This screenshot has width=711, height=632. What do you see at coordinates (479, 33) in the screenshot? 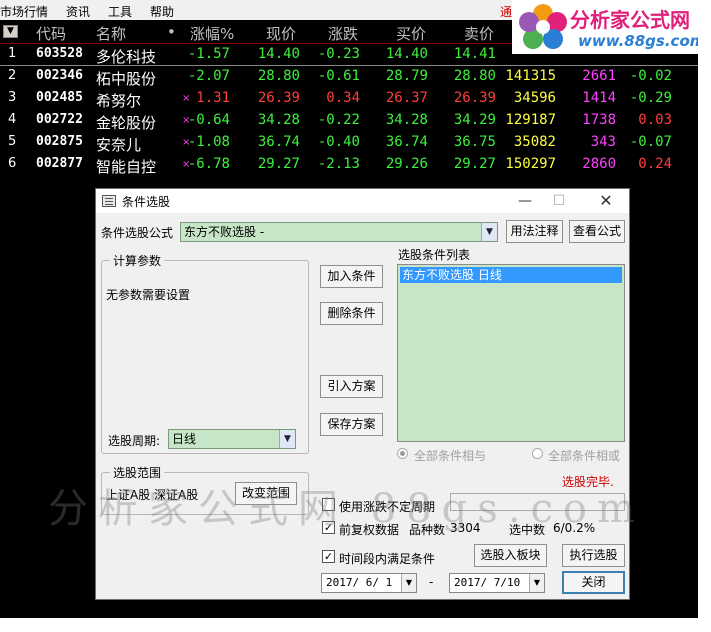
I see `header-ask: 卖价` at bounding box center [479, 33].